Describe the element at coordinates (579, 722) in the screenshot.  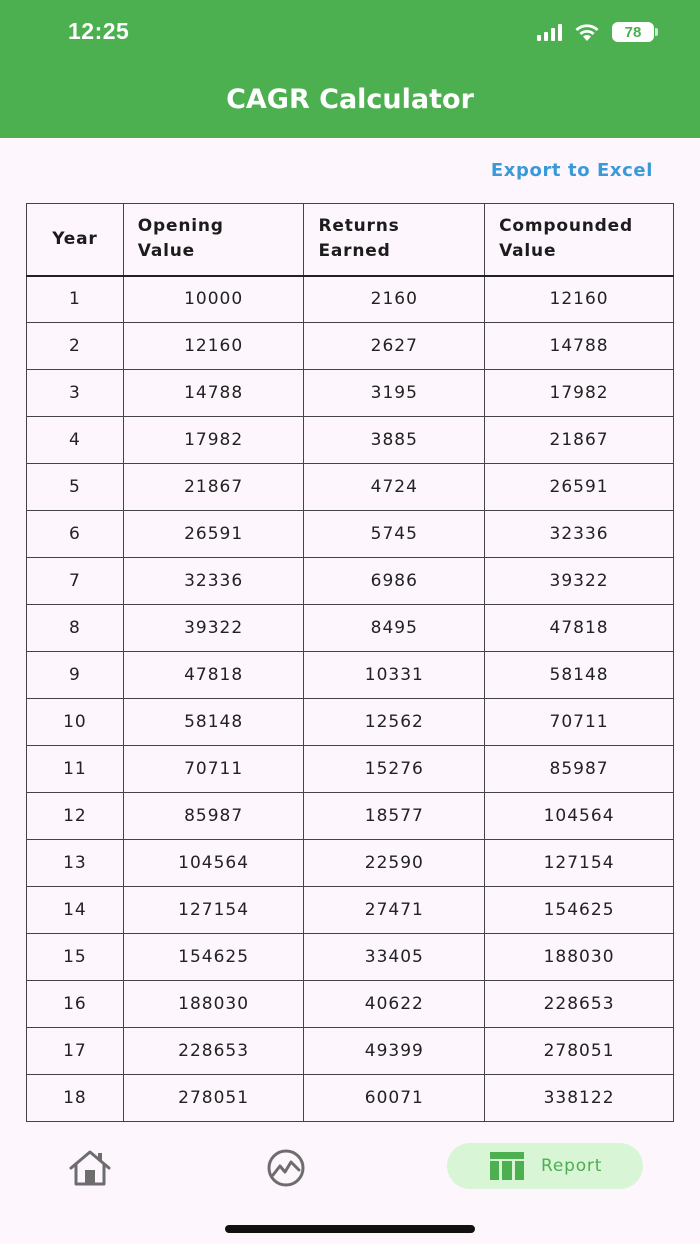
I see `cell-compounded-value: 70711` at that location.